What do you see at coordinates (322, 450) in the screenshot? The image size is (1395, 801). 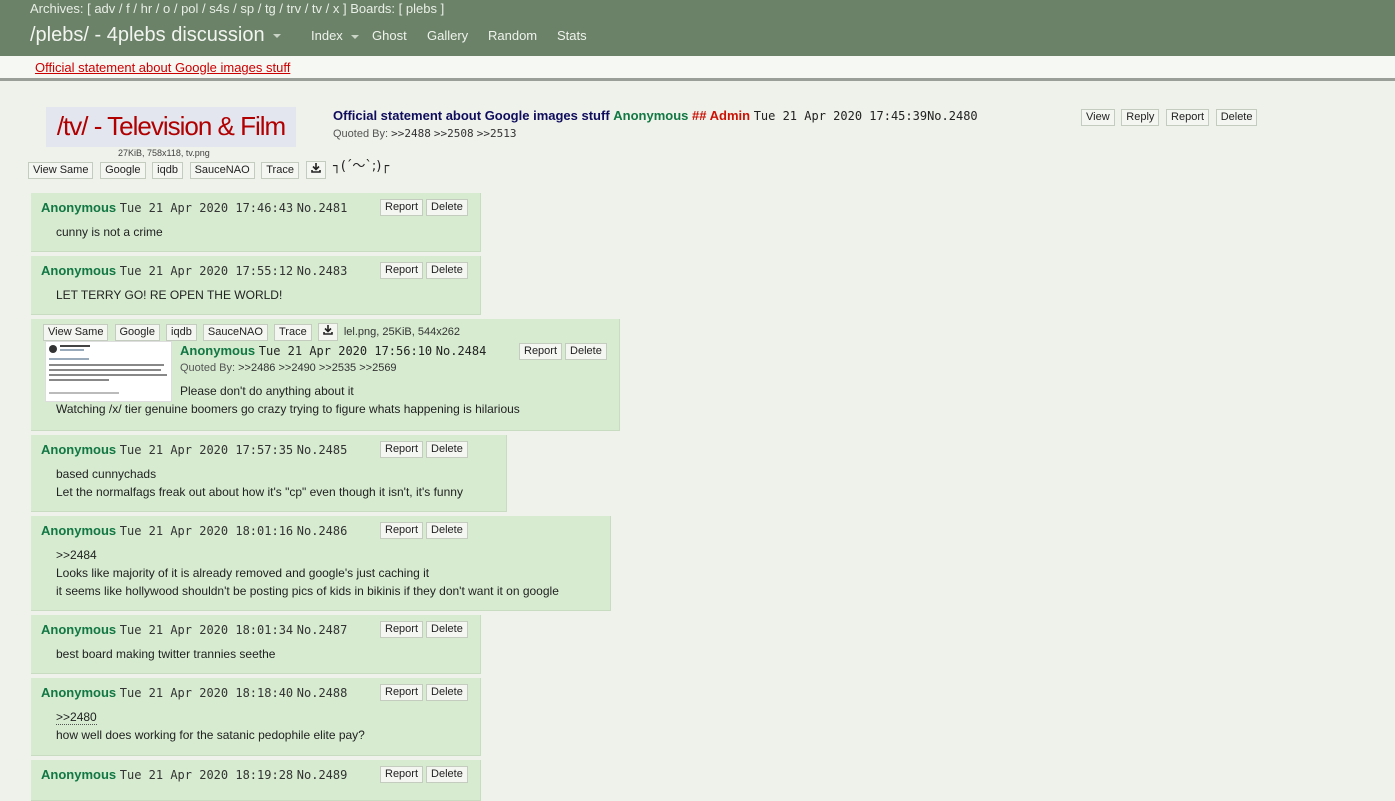 I see `post-number: No.2485` at bounding box center [322, 450].